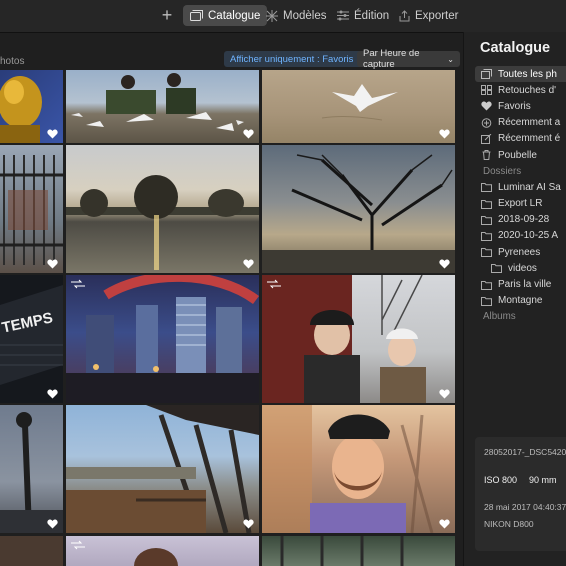  I want to click on folder-item: Montagne, so click(520, 301).